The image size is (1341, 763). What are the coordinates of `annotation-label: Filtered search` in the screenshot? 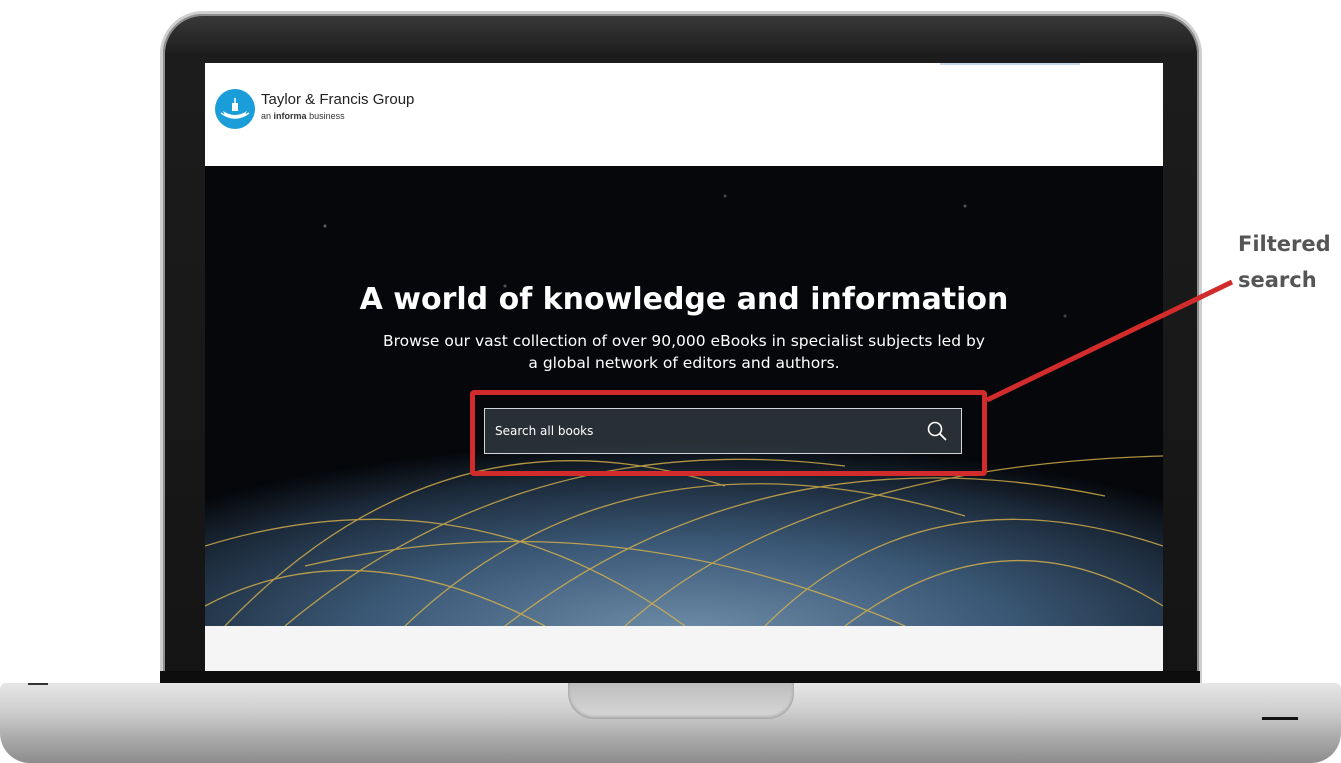 It's located at (1284, 262).